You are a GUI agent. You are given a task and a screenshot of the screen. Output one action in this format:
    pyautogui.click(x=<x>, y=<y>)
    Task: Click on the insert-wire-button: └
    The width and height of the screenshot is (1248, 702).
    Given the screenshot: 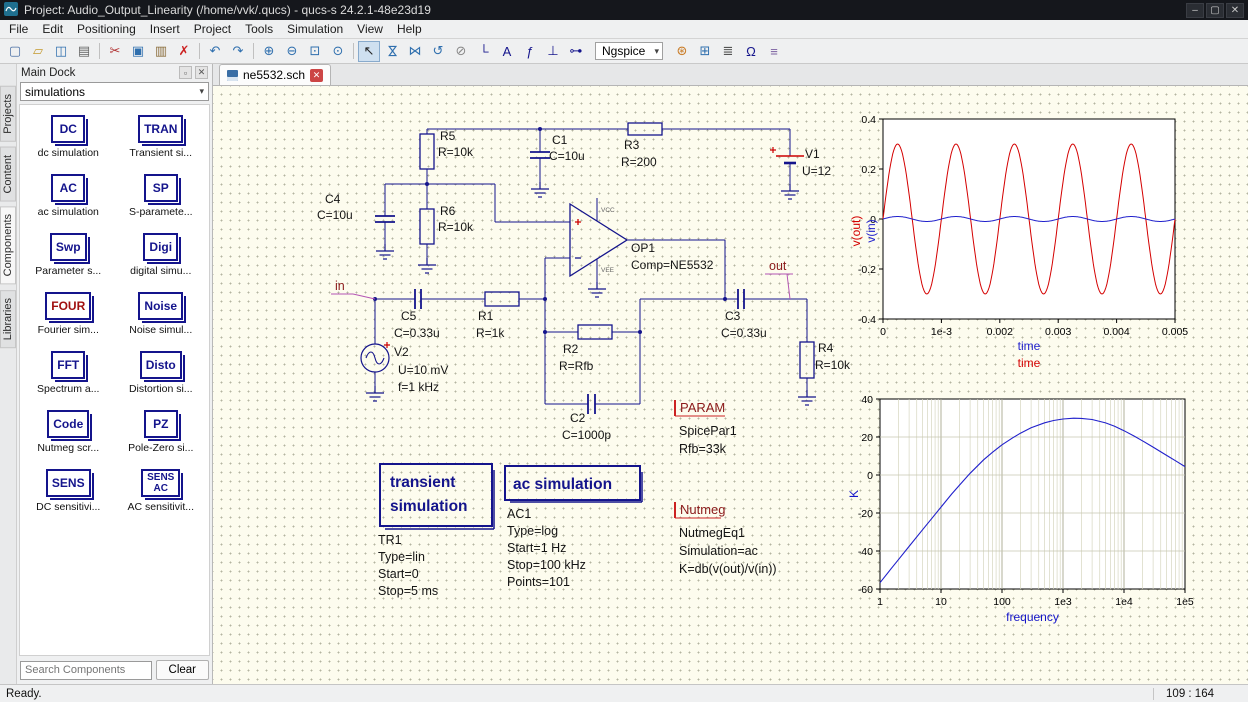 What is the action you would take?
    pyautogui.click(x=484, y=51)
    